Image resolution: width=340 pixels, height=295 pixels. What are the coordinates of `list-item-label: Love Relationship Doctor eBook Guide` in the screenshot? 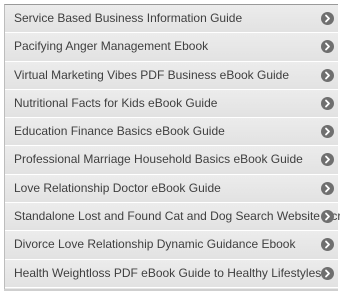 It's located at (166, 188).